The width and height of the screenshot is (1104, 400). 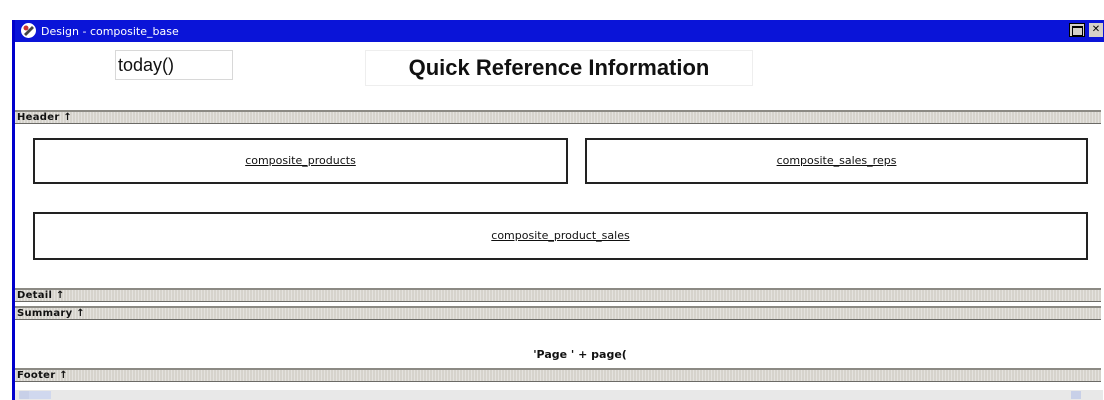 I want to click on composite-product-sales-label: composite_product_sales, so click(x=560, y=235).